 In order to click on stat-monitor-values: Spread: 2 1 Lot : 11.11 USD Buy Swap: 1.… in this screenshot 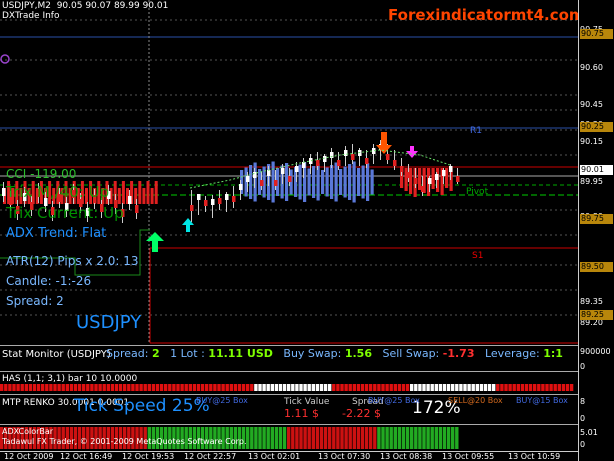, I will do `click(334, 353)`.